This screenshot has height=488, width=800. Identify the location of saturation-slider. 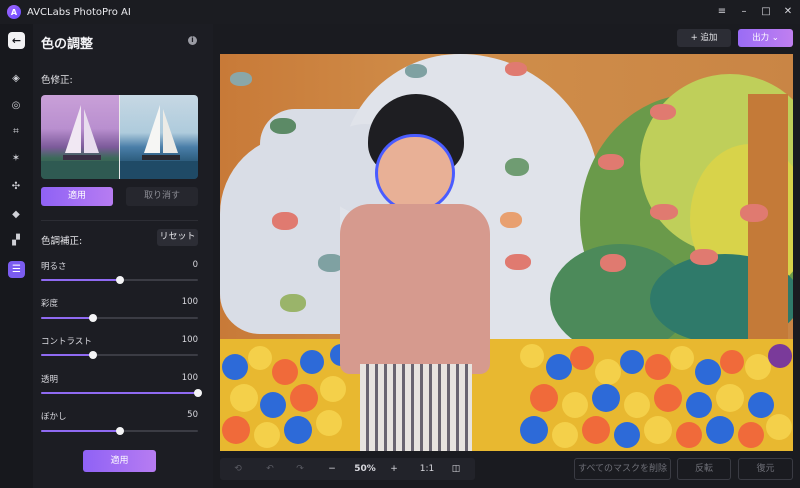
(119, 318).